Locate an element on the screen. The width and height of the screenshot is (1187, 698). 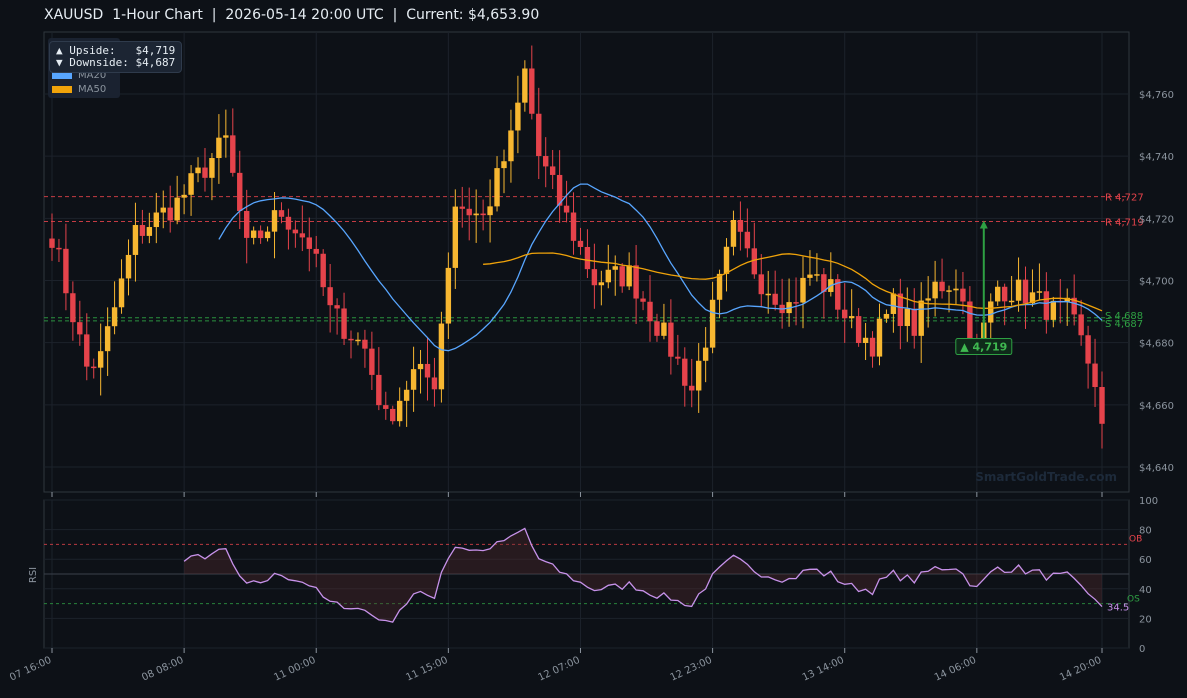
target-label: ▲ 4,719 is located at coordinates (983, 347).